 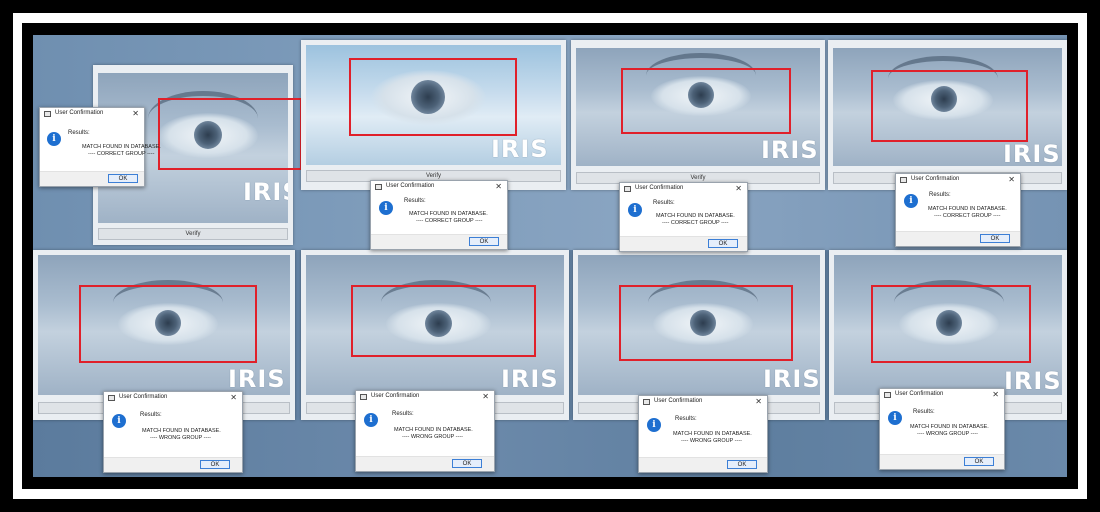 I want to click on iris-panel-top-2: IRIS Verify, so click(x=433, y=115).